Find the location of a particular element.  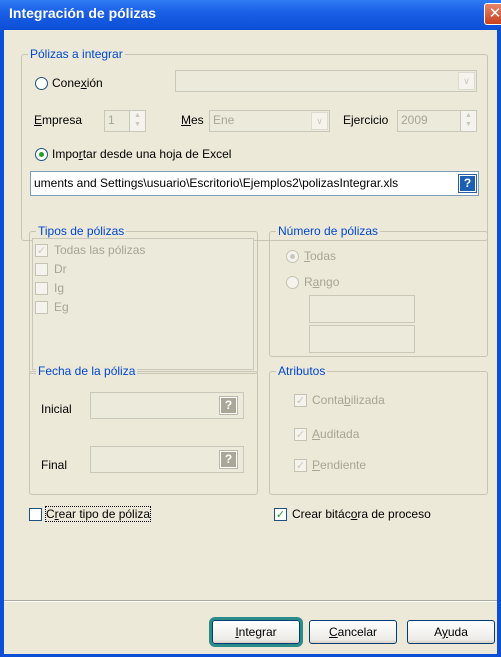

checkbox-crear-bitacora-label: Crear bitácora de proceso is located at coordinates (361, 514).